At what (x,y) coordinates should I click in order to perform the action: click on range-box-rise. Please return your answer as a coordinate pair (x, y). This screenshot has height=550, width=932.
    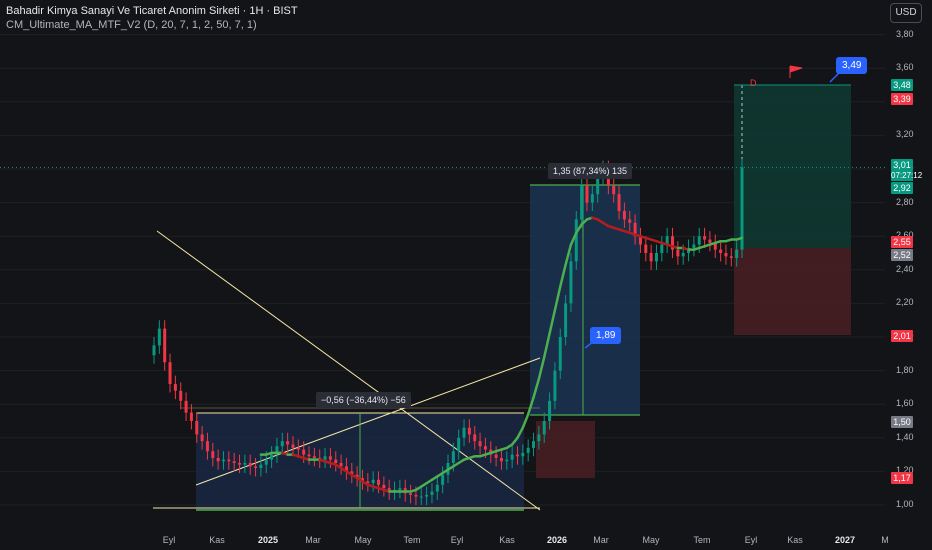
    Looking at the image, I should click on (585, 300).